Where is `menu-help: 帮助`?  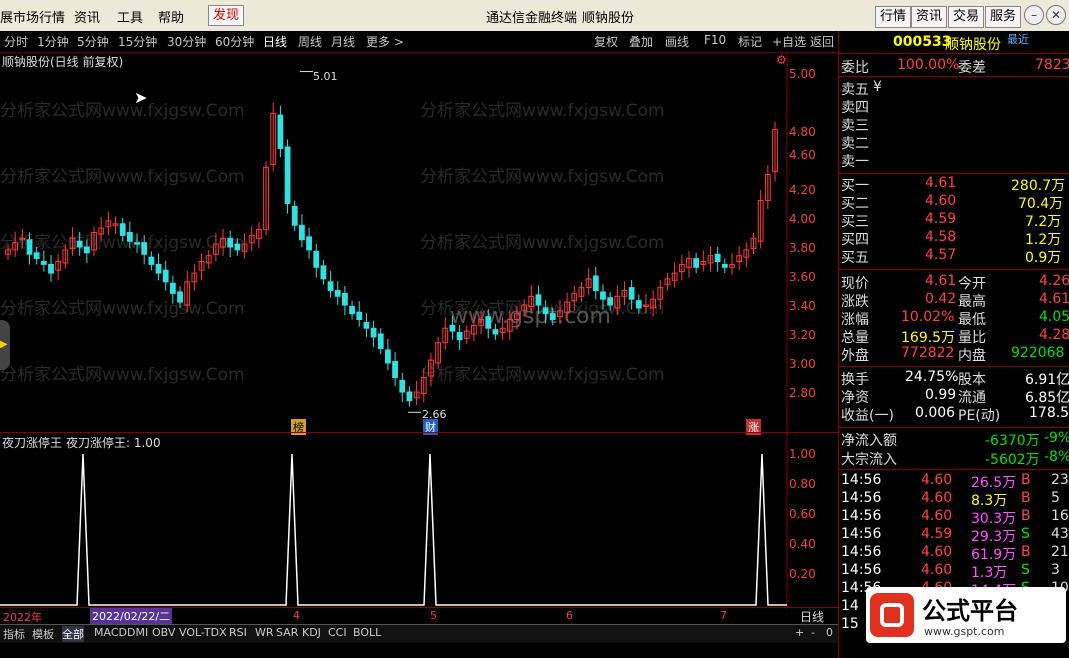
menu-help: 帮助 is located at coordinates (171, 16).